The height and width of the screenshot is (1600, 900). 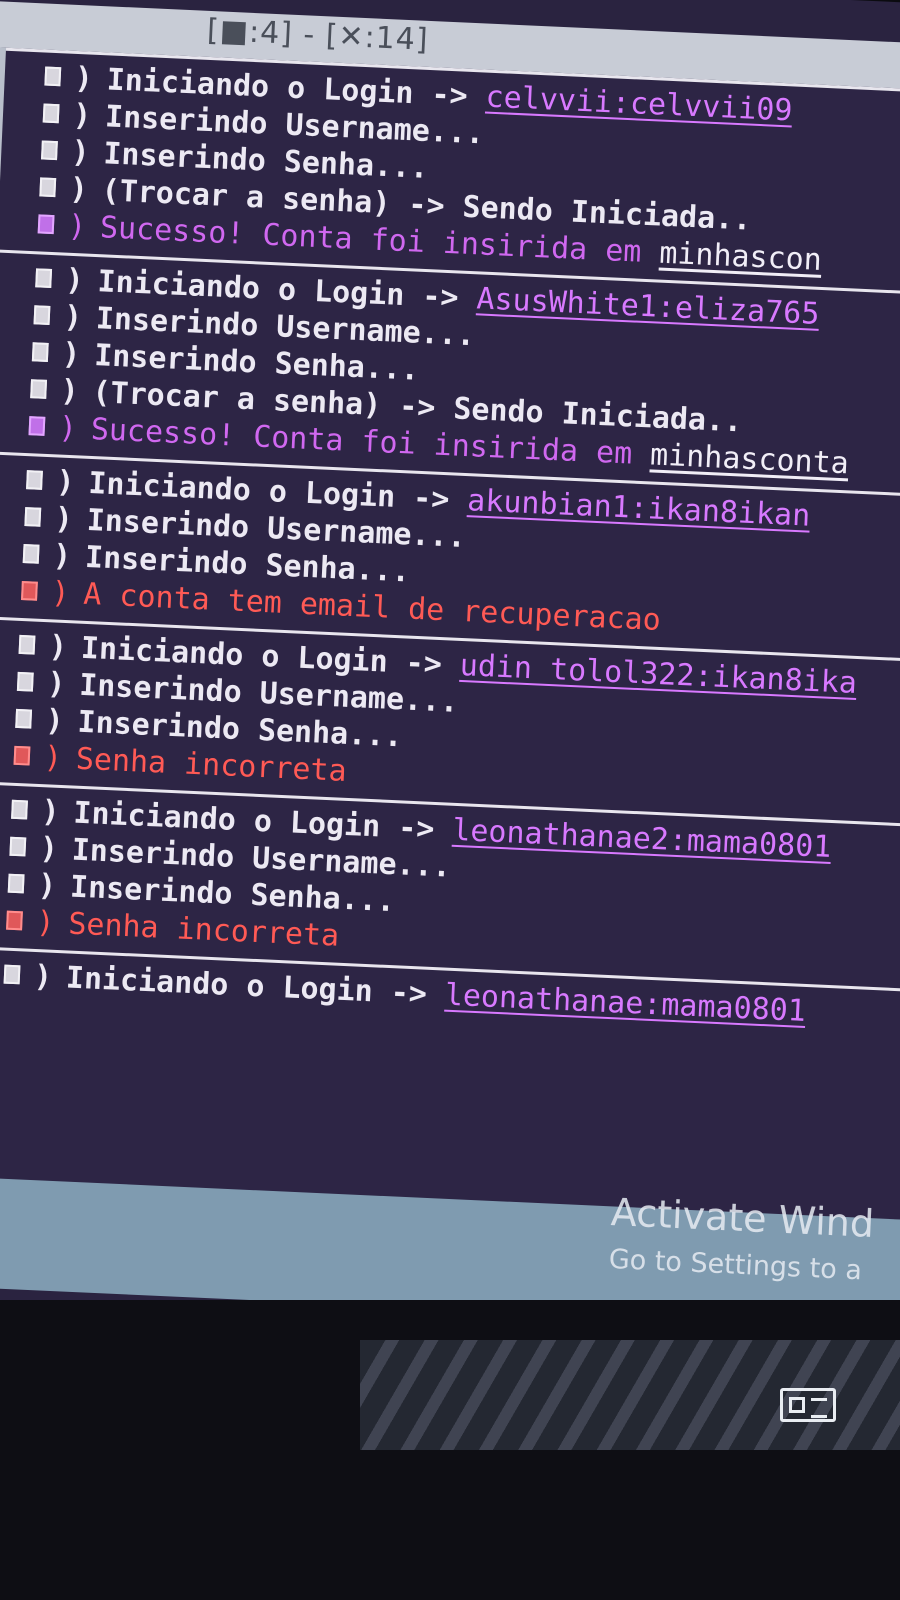 What do you see at coordinates (625, 1003) in the screenshot?
I see `credential-link: leonathanae:mama0801` at bounding box center [625, 1003].